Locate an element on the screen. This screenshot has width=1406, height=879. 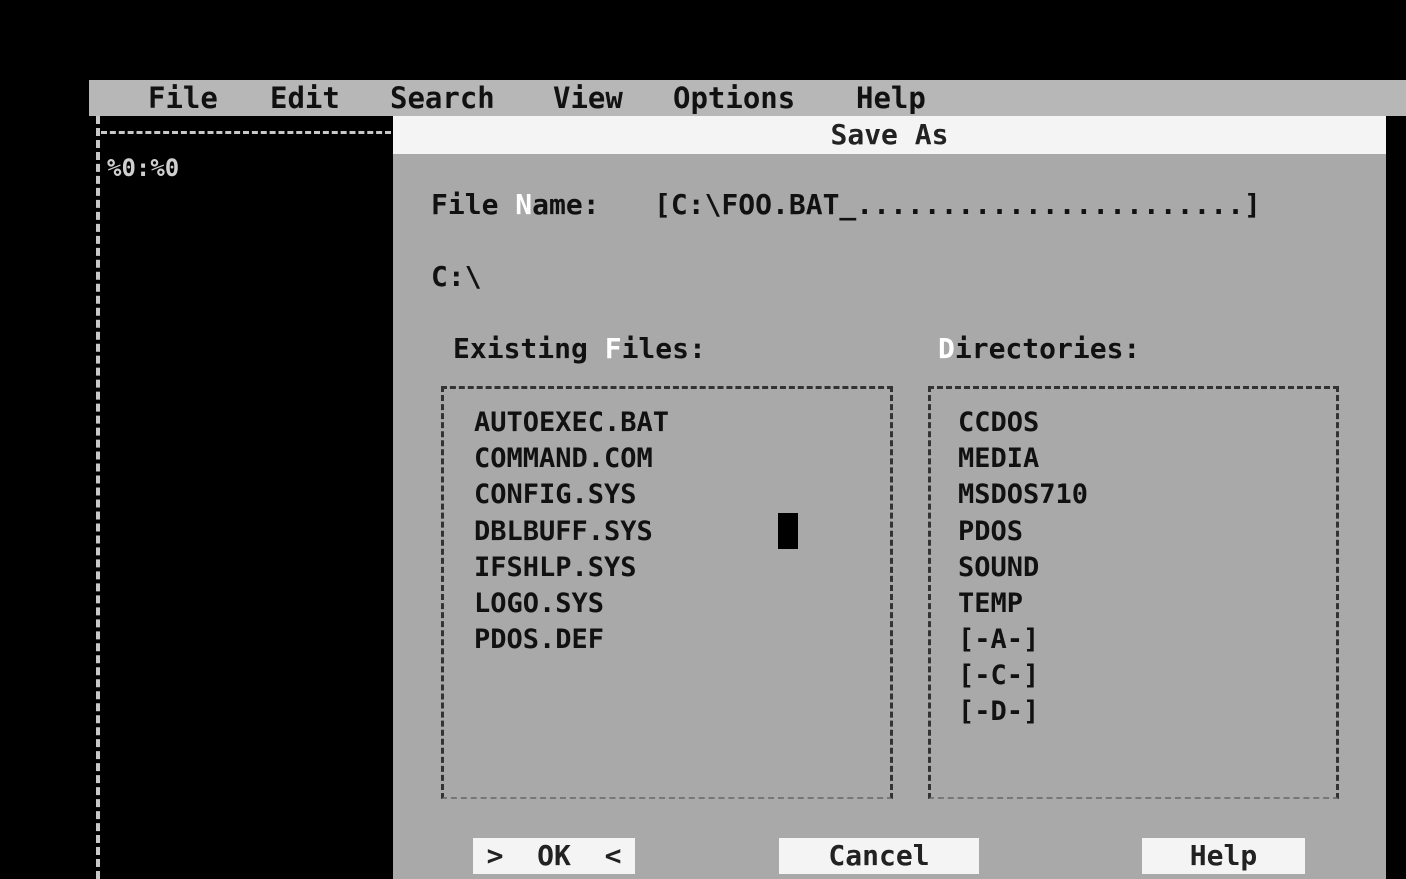
menu-options: Options is located at coordinates (734, 98).